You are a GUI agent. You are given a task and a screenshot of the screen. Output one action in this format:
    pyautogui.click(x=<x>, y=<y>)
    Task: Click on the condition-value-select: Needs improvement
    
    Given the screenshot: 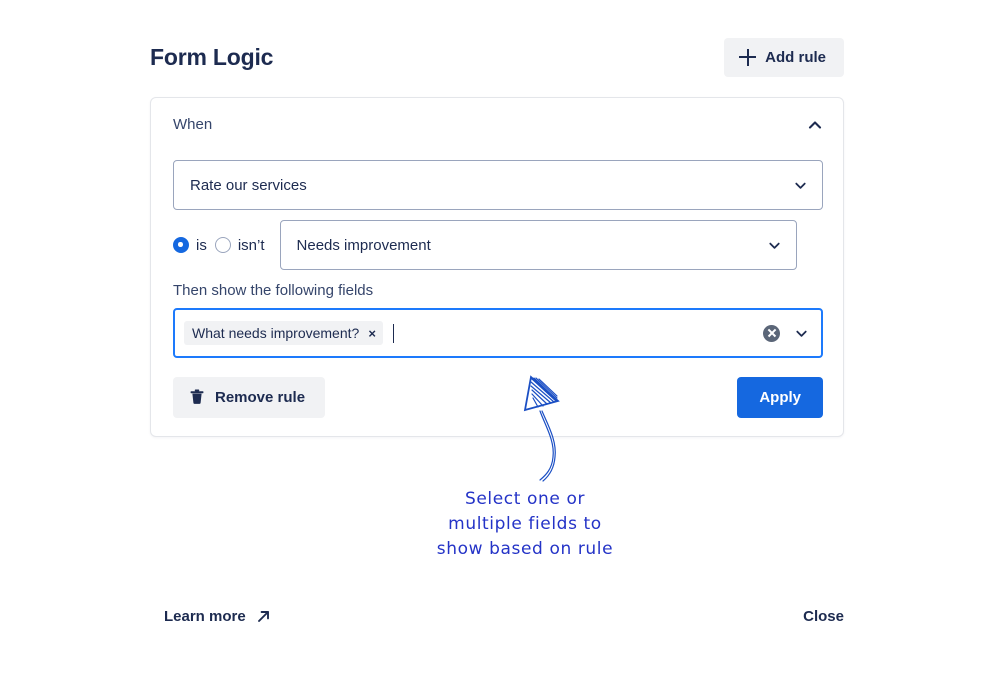 What is the action you would take?
    pyautogui.click(x=538, y=245)
    